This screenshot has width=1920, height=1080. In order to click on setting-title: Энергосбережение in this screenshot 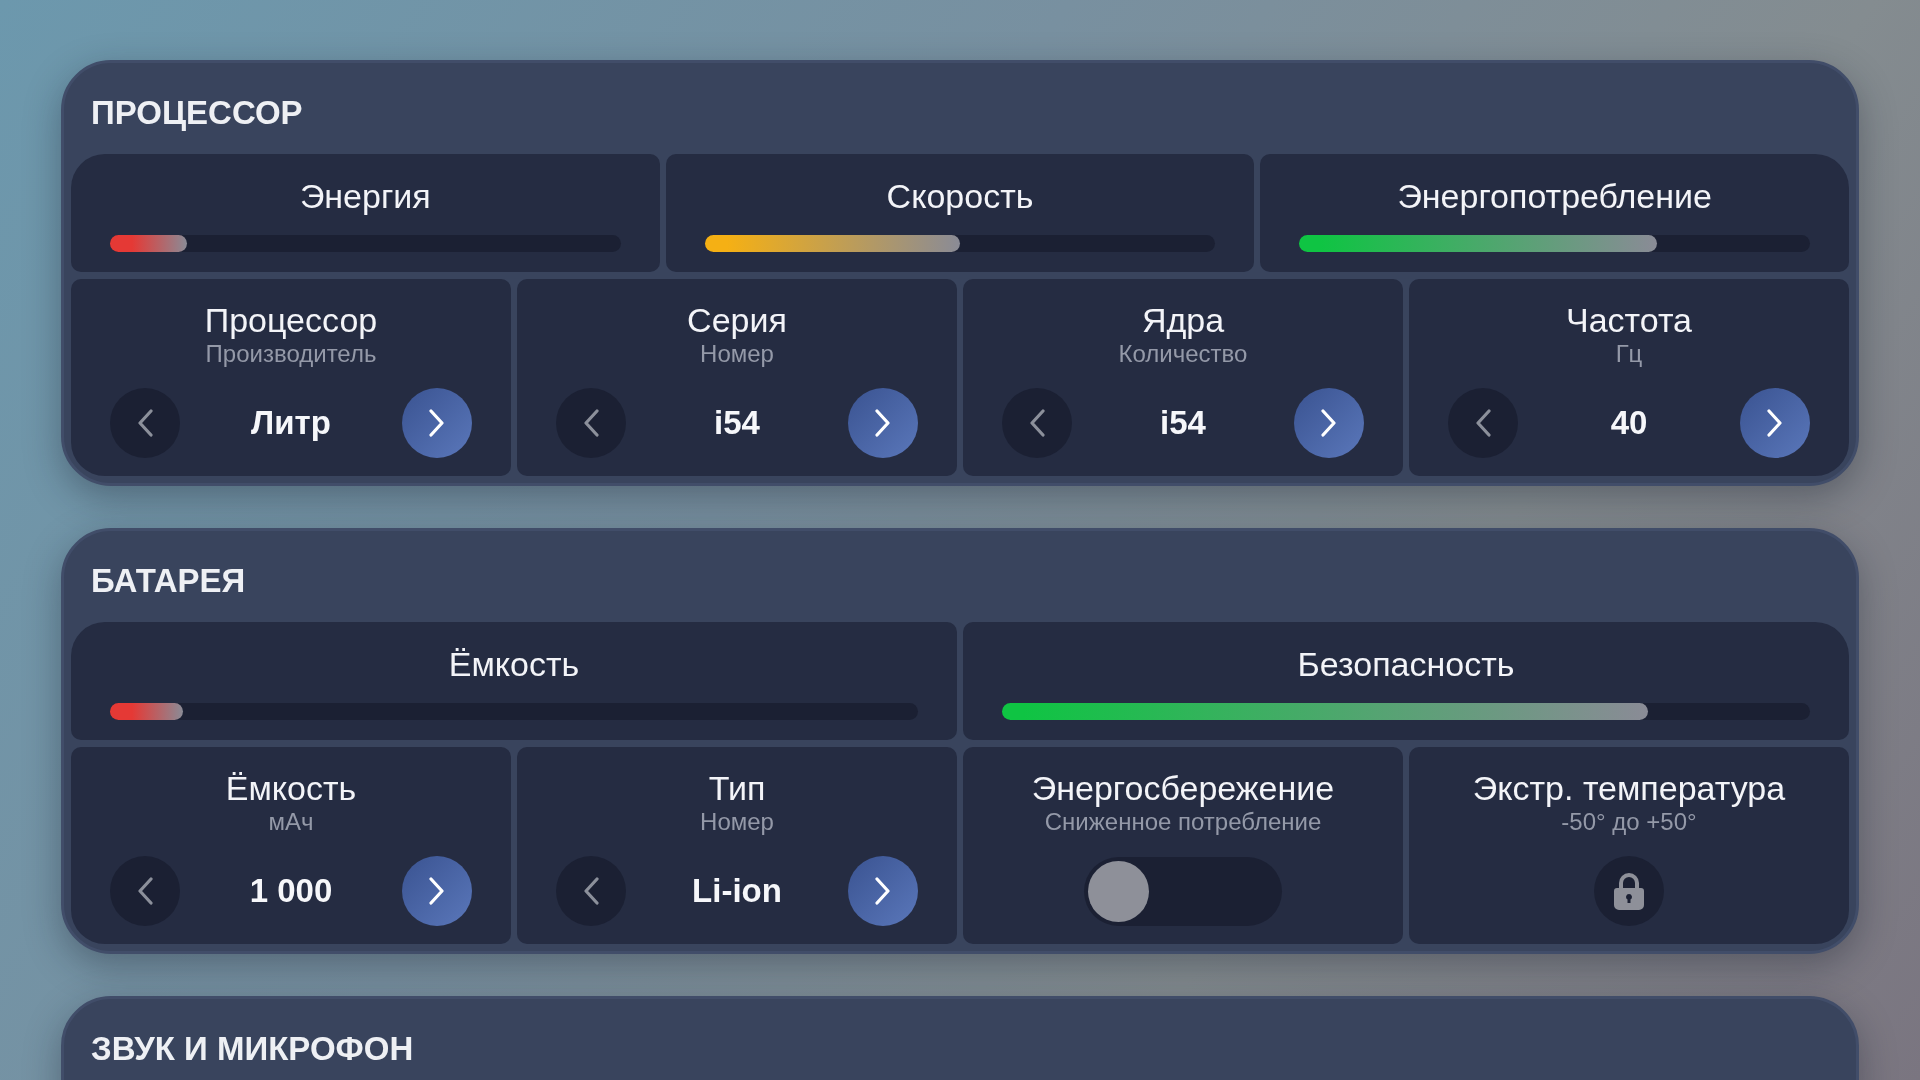, I will do `click(1183, 788)`.